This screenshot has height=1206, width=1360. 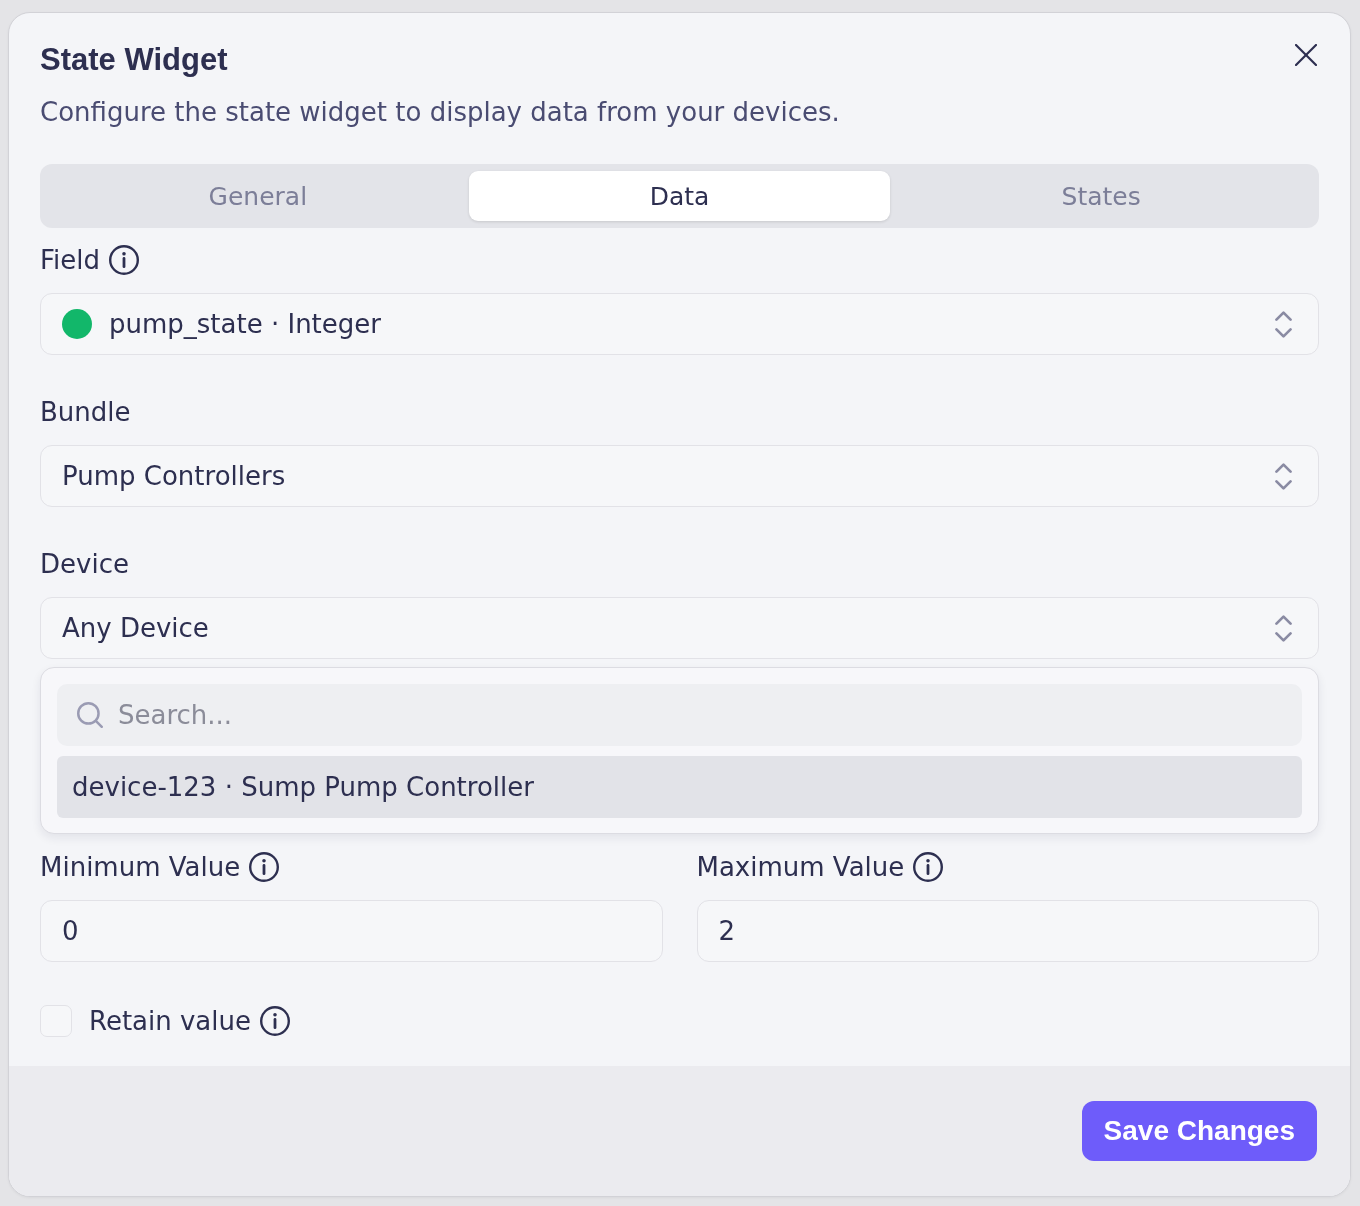 What do you see at coordinates (84, 564) in the screenshot?
I see `field-label: Device` at bounding box center [84, 564].